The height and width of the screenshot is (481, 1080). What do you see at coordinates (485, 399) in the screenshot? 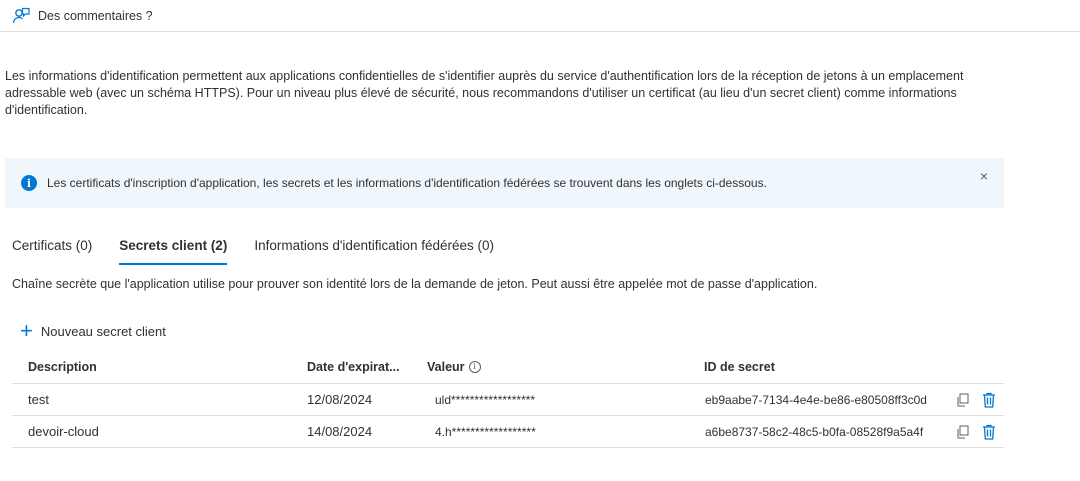
I see `secret-value: uld******************` at bounding box center [485, 399].